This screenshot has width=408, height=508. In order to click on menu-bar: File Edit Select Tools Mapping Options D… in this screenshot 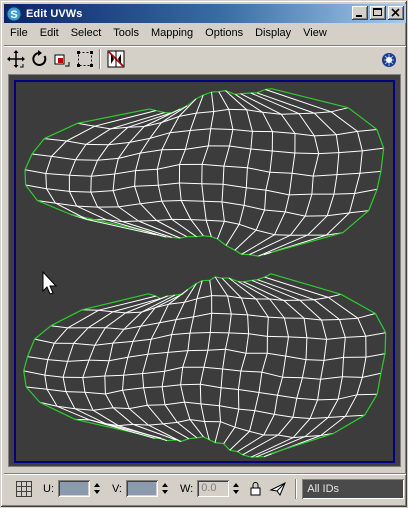, I will do `click(205, 33)`.